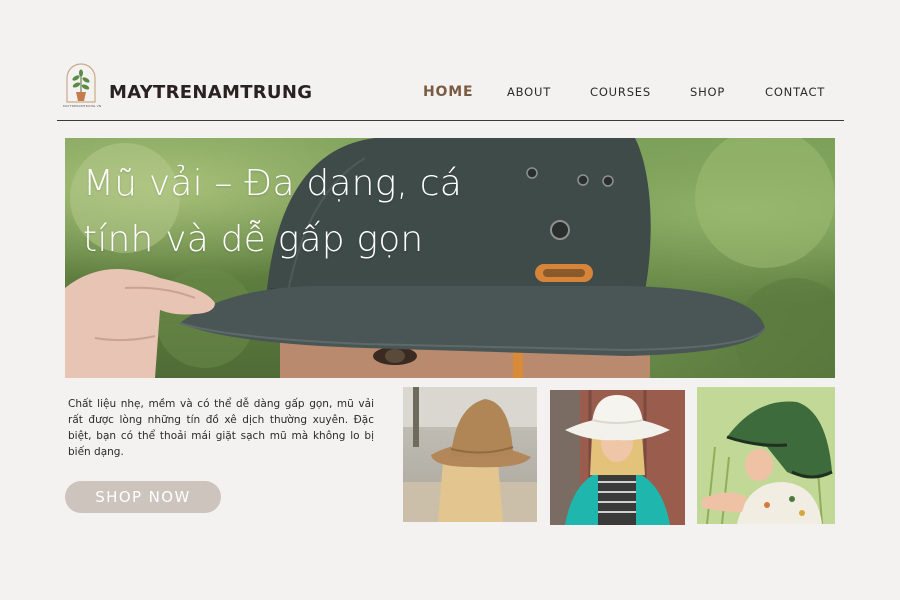 The height and width of the screenshot is (600, 900). What do you see at coordinates (143, 497) in the screenshot?
I see `shop-now-button: SHOP NOW` at bounding box center [143, 497].